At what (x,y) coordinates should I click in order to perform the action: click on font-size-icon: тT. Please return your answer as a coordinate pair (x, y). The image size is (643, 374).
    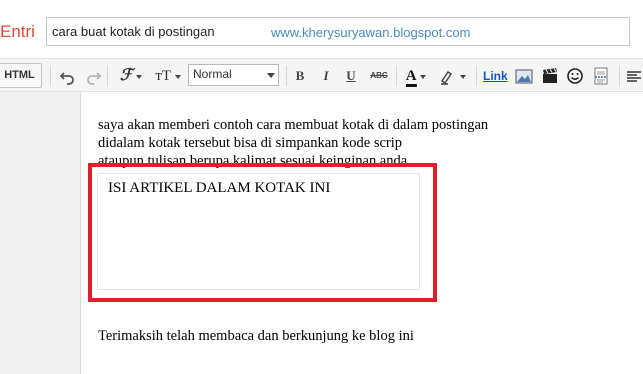
    Looking at the image, I should click on (168, 76).